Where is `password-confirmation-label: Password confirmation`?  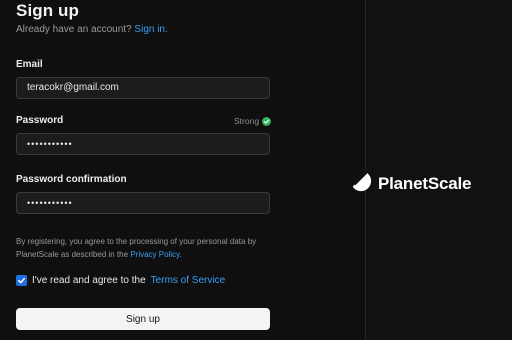 password-confirmation-label: Password confirmation is located at coordinates (71, 179).